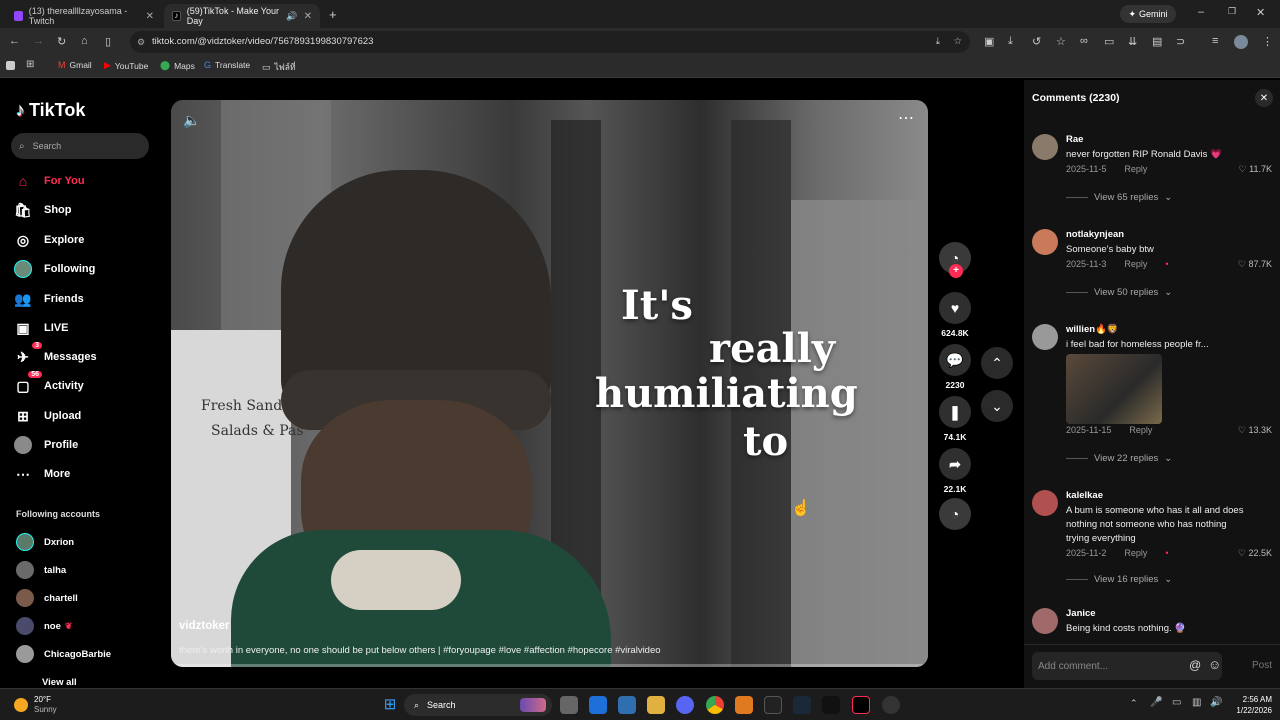 The image size is (1280, 720). Describe the element at coordinates (549, 665) in the screenshot. I see `video-progress-bar` at that location.